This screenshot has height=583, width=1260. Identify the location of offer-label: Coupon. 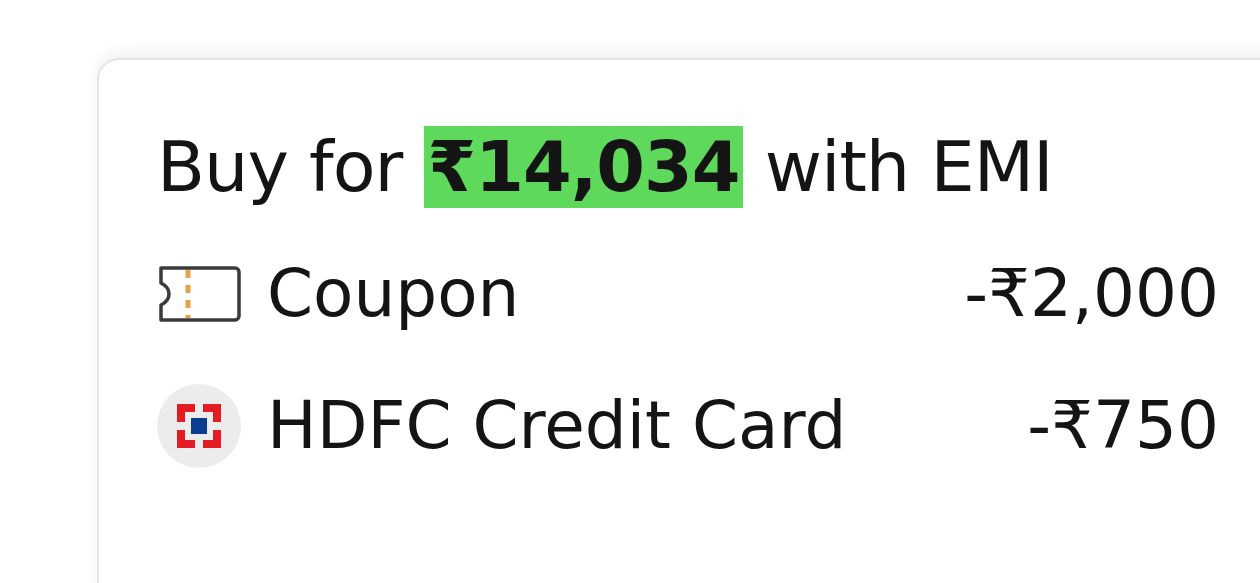
(393, 294).